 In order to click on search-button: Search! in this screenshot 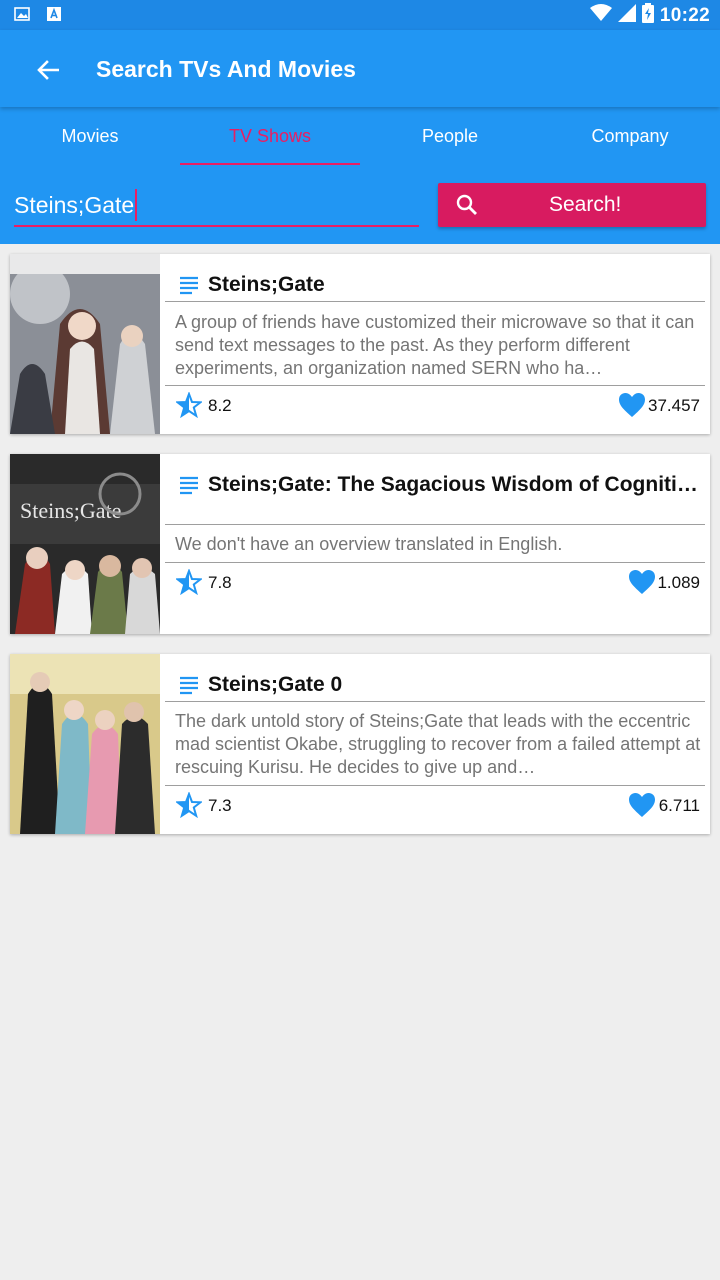, I will do `click(572, 205)`.